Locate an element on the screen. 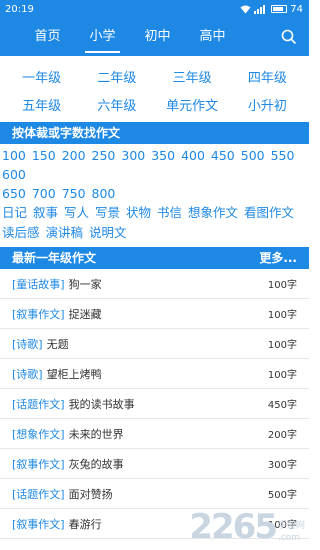 The height and width of the screenshot is (550, 320). genre-link: 想象作文 is located at coordinates (213, 212).